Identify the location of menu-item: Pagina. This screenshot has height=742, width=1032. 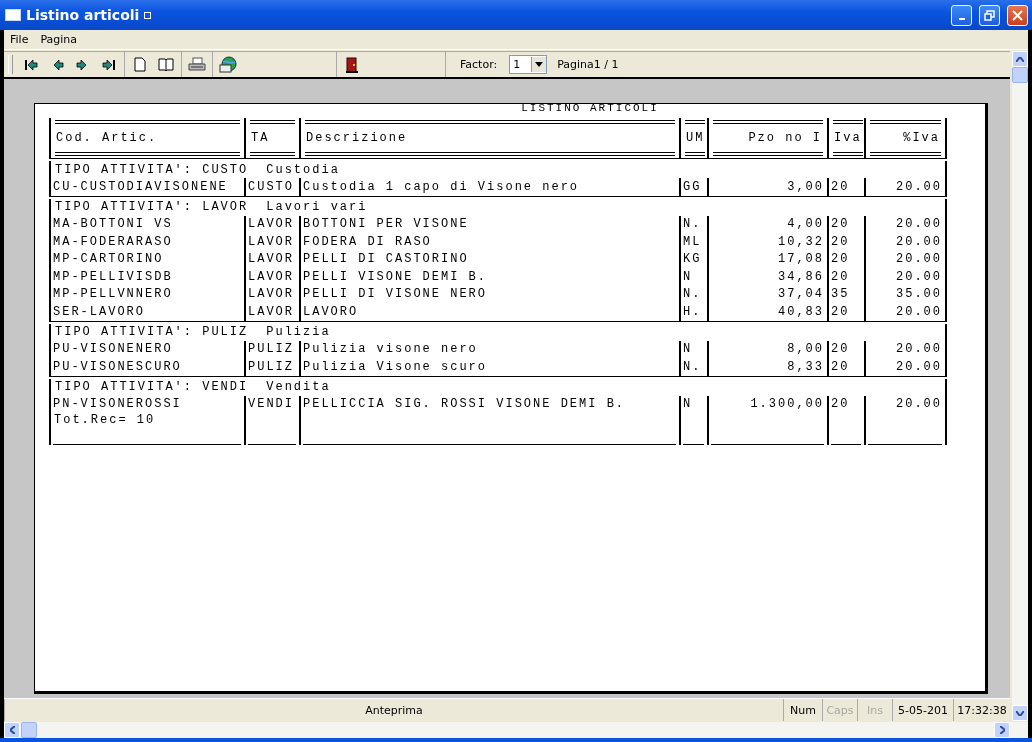
(59, 39).